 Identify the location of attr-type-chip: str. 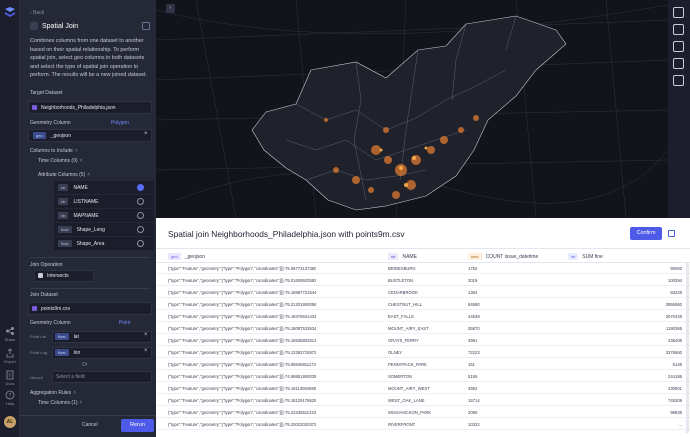
(63, 201).